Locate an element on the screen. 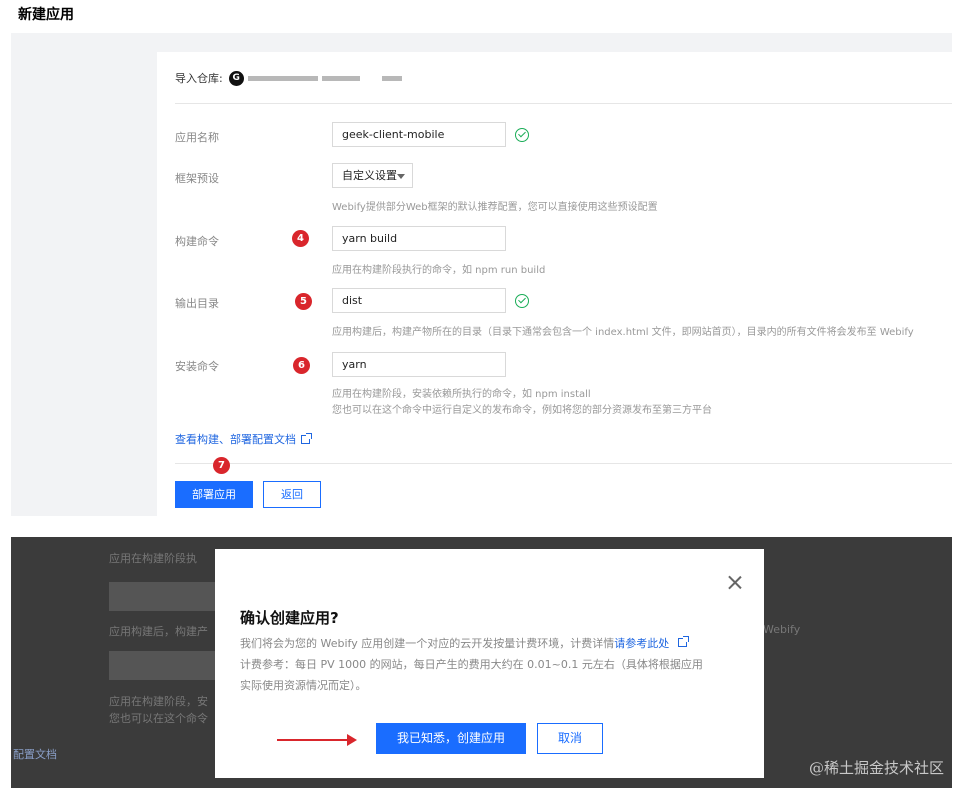 This screenshot has height=788, width=960. dialog-title: 确认创建应用? is located at coordinates (289, 618).